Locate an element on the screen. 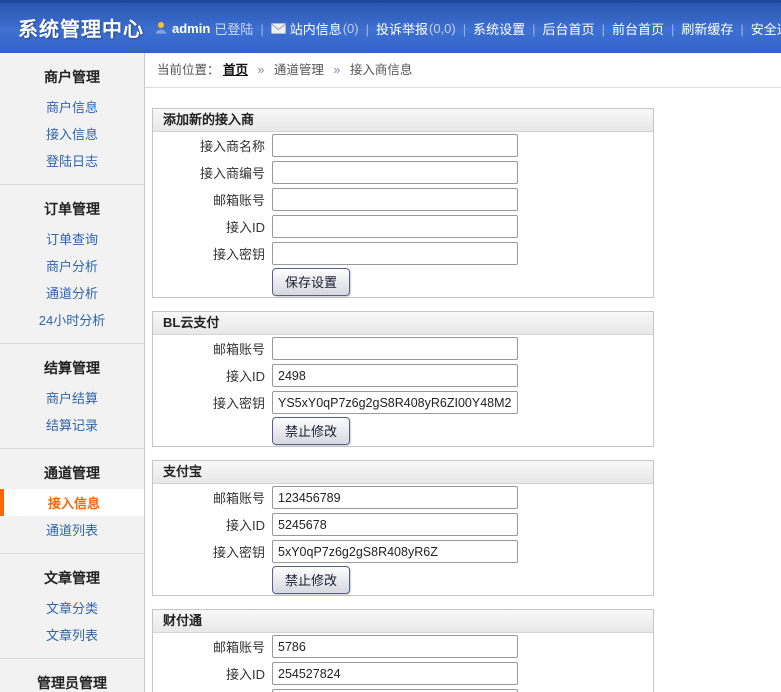  form-section-title: BL云支付 is located at coordinates (403, 323).